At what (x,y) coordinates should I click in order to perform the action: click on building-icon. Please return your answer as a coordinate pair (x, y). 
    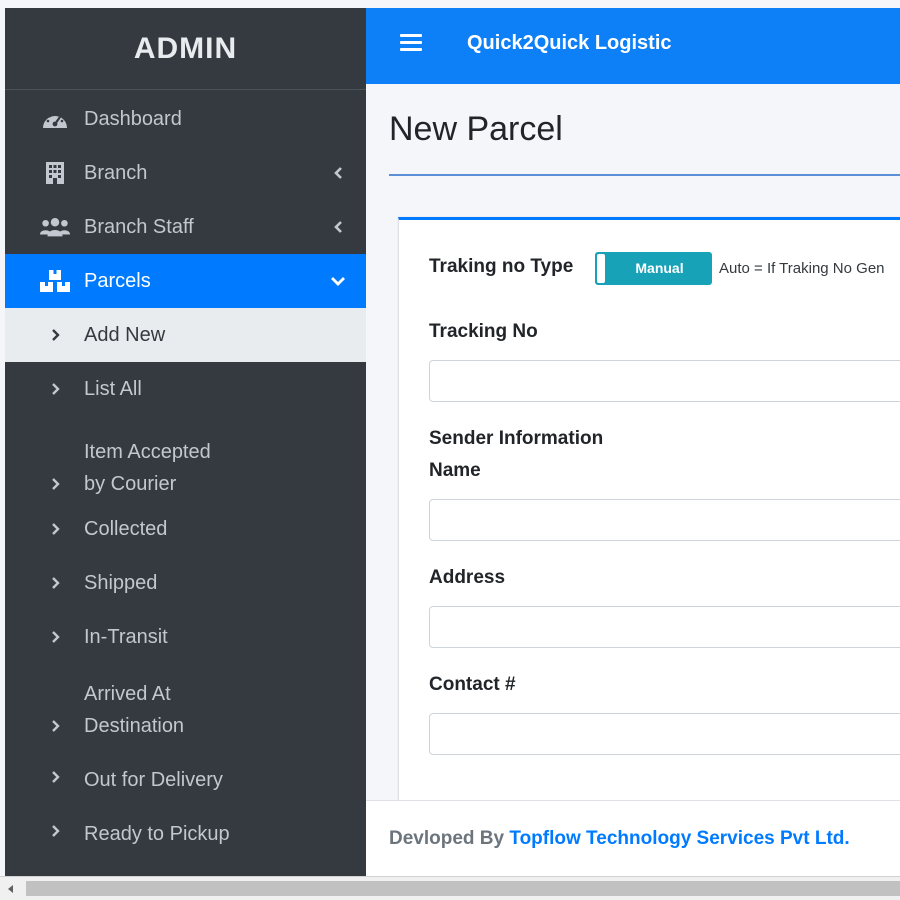
    Looking at the image, I should click on (55, 173).